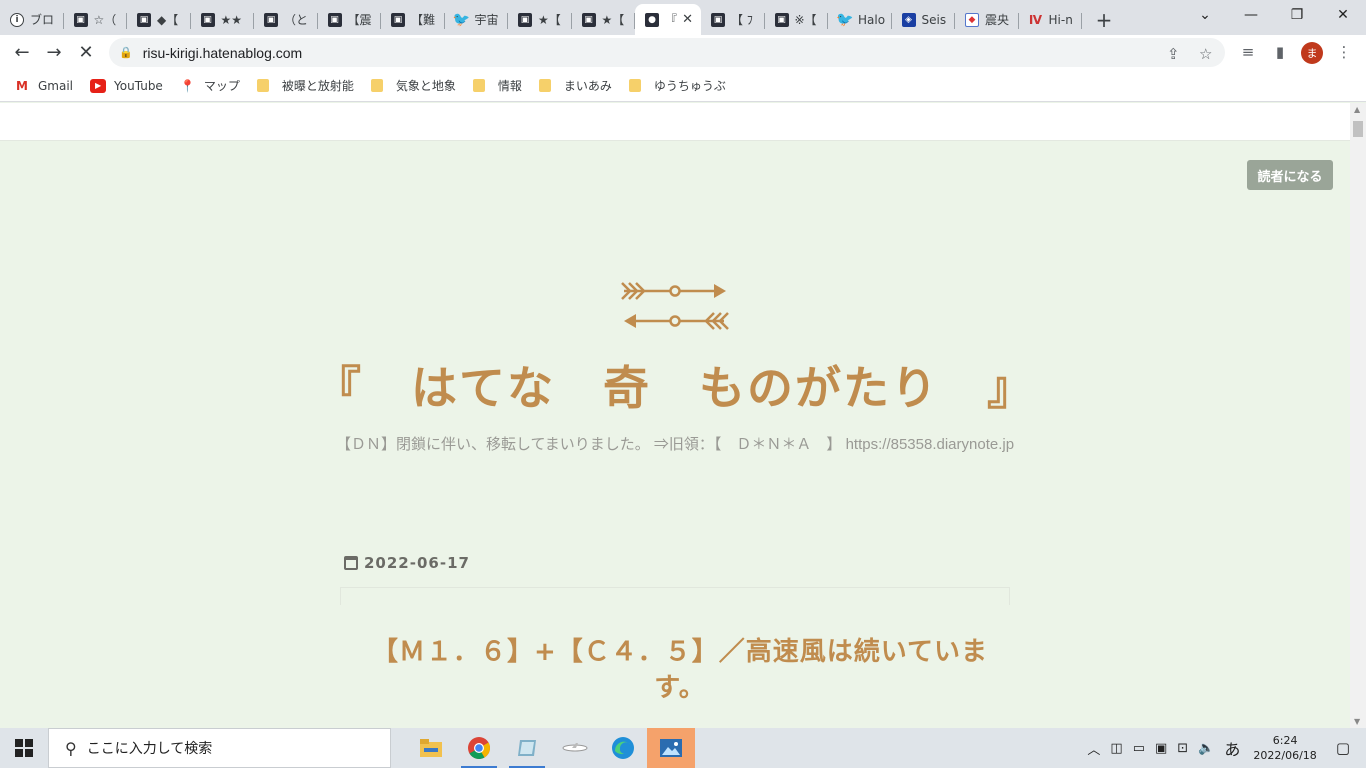 The image size is (1366, 768). What do you see at coordinates (1357, 109) in the screenshot?
I see `scroll-up-icon: ▲` at bounding box center [1357, 109].